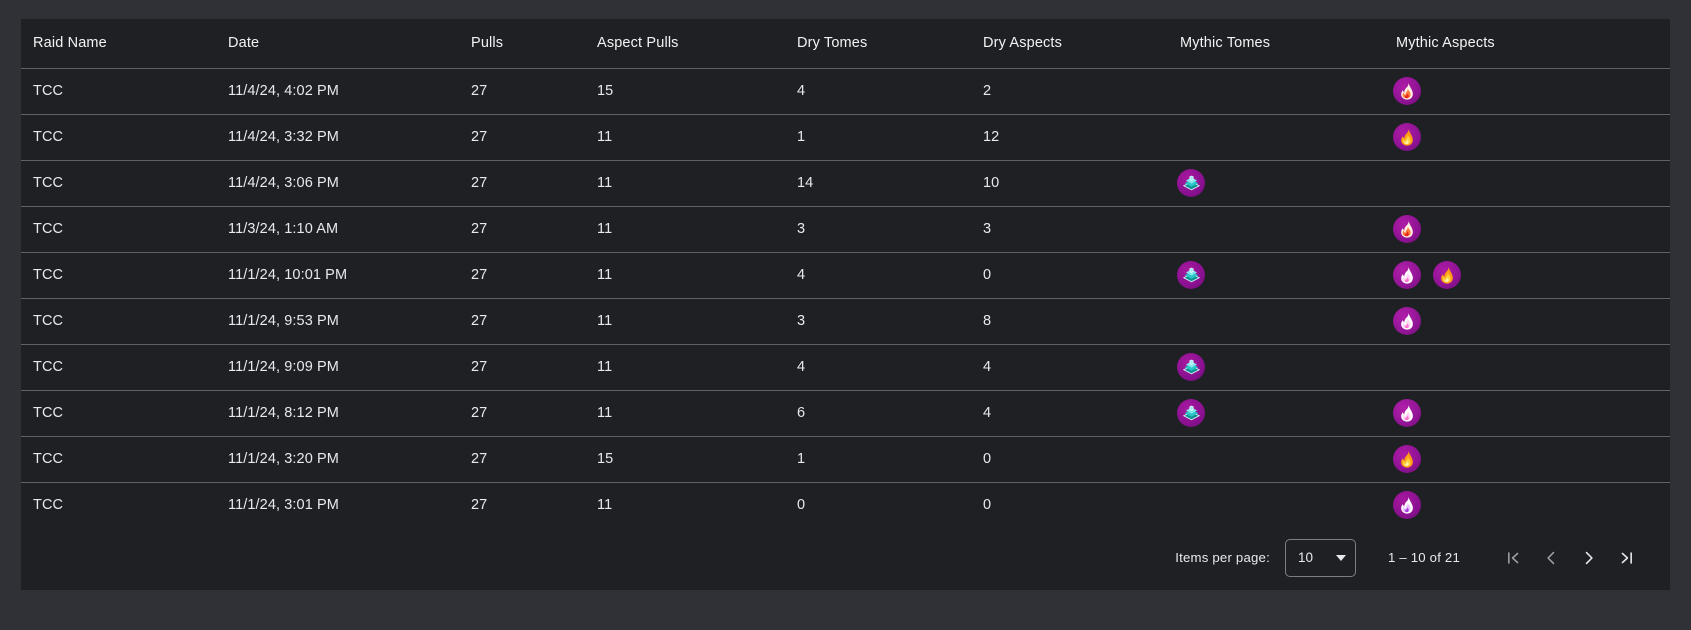 Image resolution: width=1691 pixels, height=630 pixels. Describe the element at coordinates (1407, 505) in the screenshot. I see `violet-flame-icon` at that location.